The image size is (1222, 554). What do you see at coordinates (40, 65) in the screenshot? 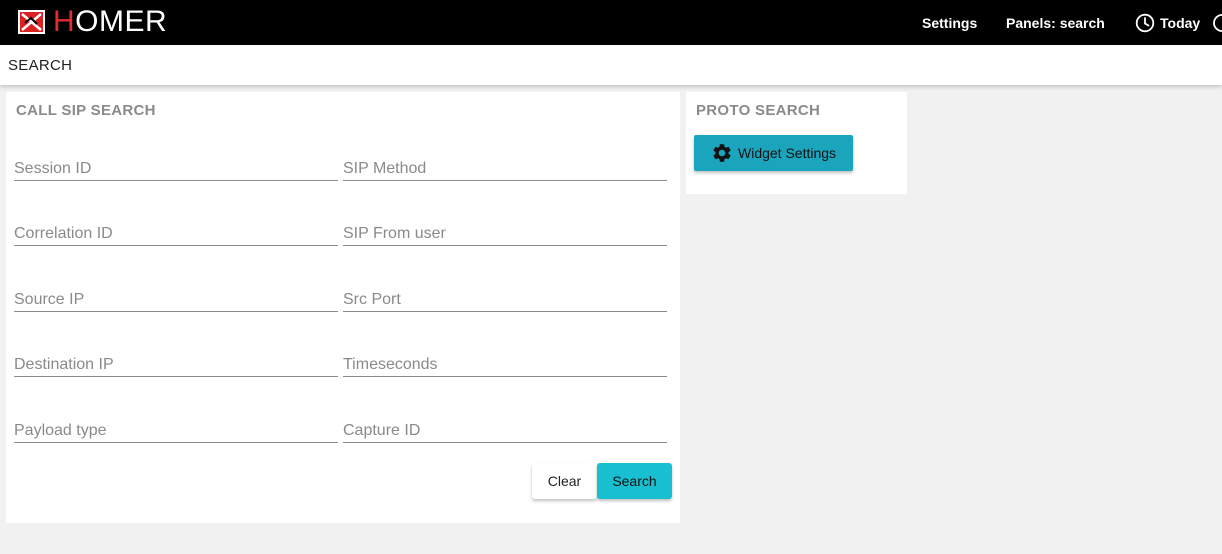
I see `page-title: SEARCH` at bounding box center [40, 65].